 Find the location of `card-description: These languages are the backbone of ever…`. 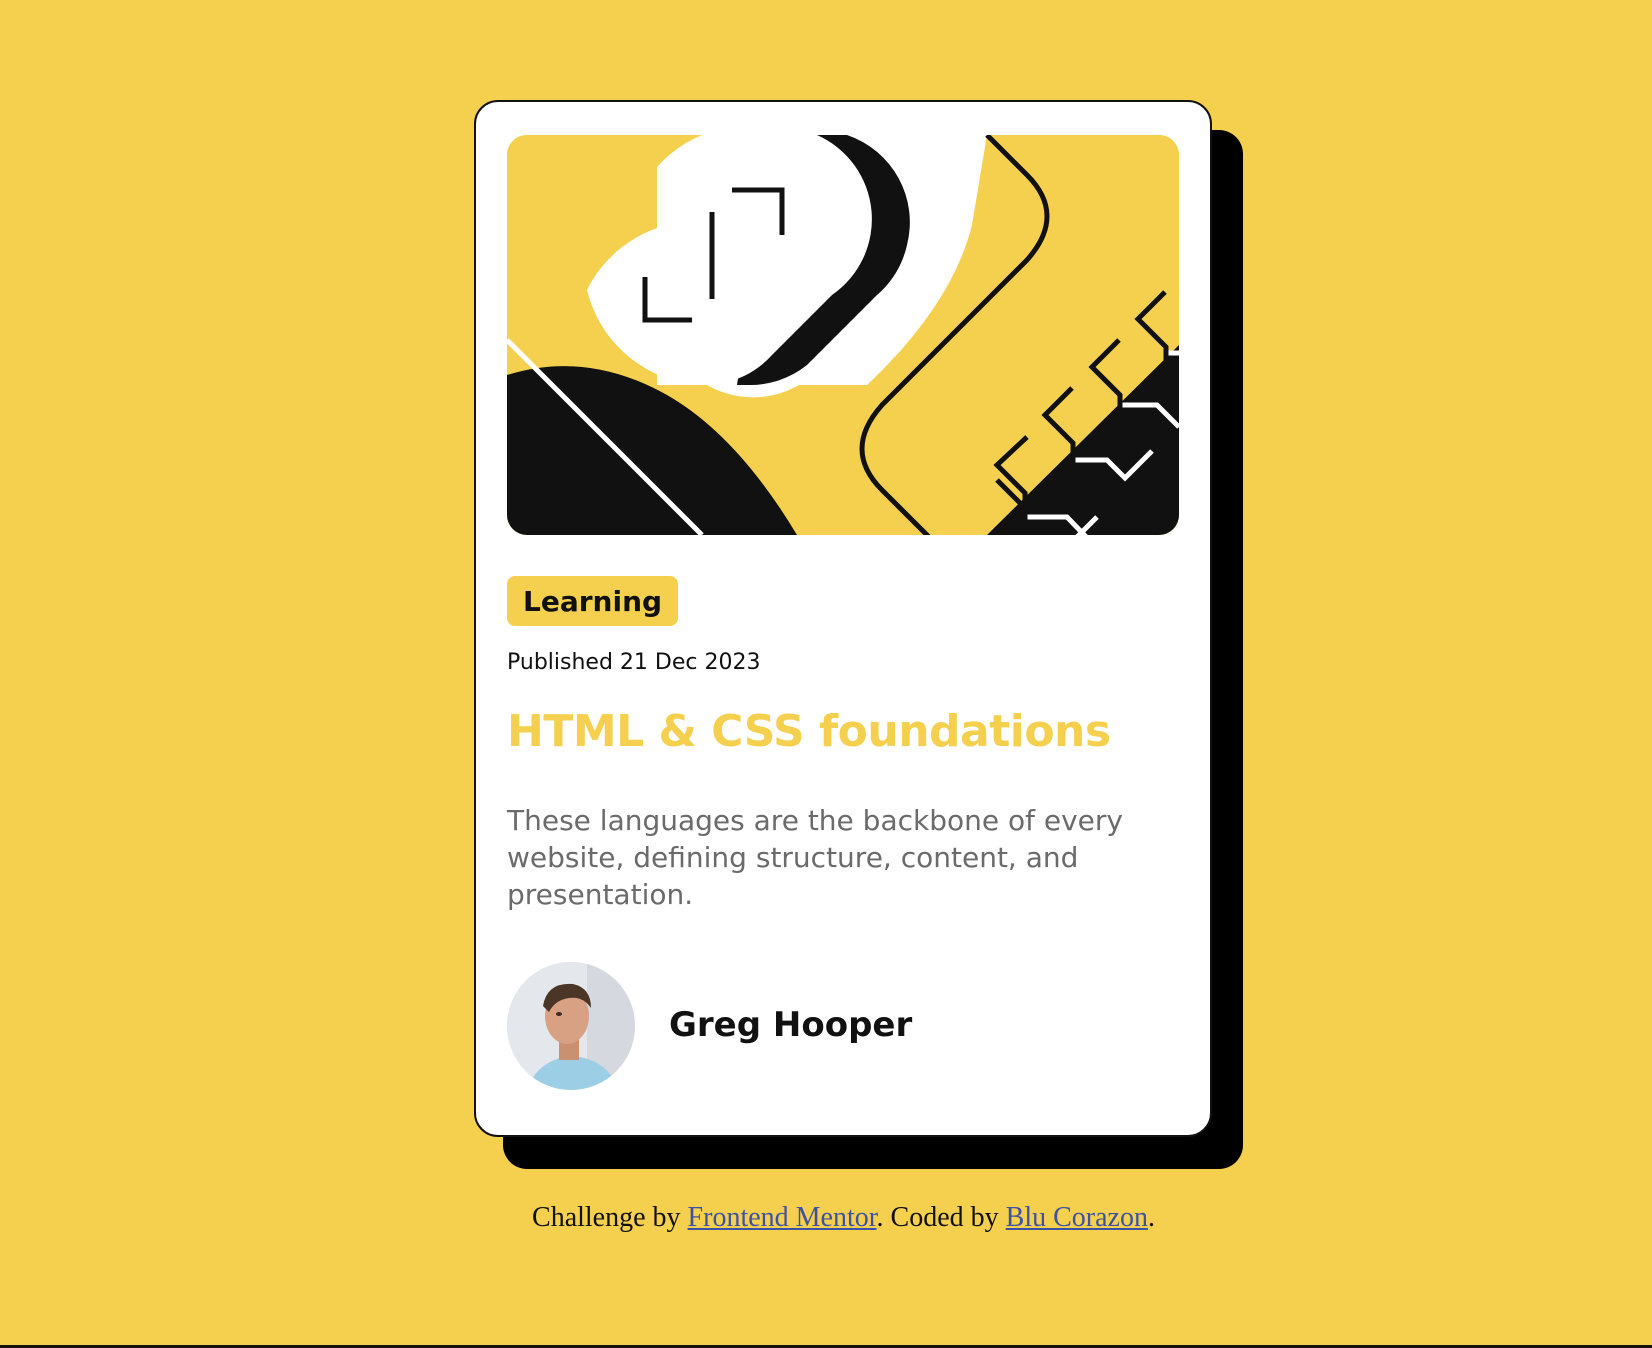

card-description: These languages are the backbone of ever… is located at coordinates (815, 857).